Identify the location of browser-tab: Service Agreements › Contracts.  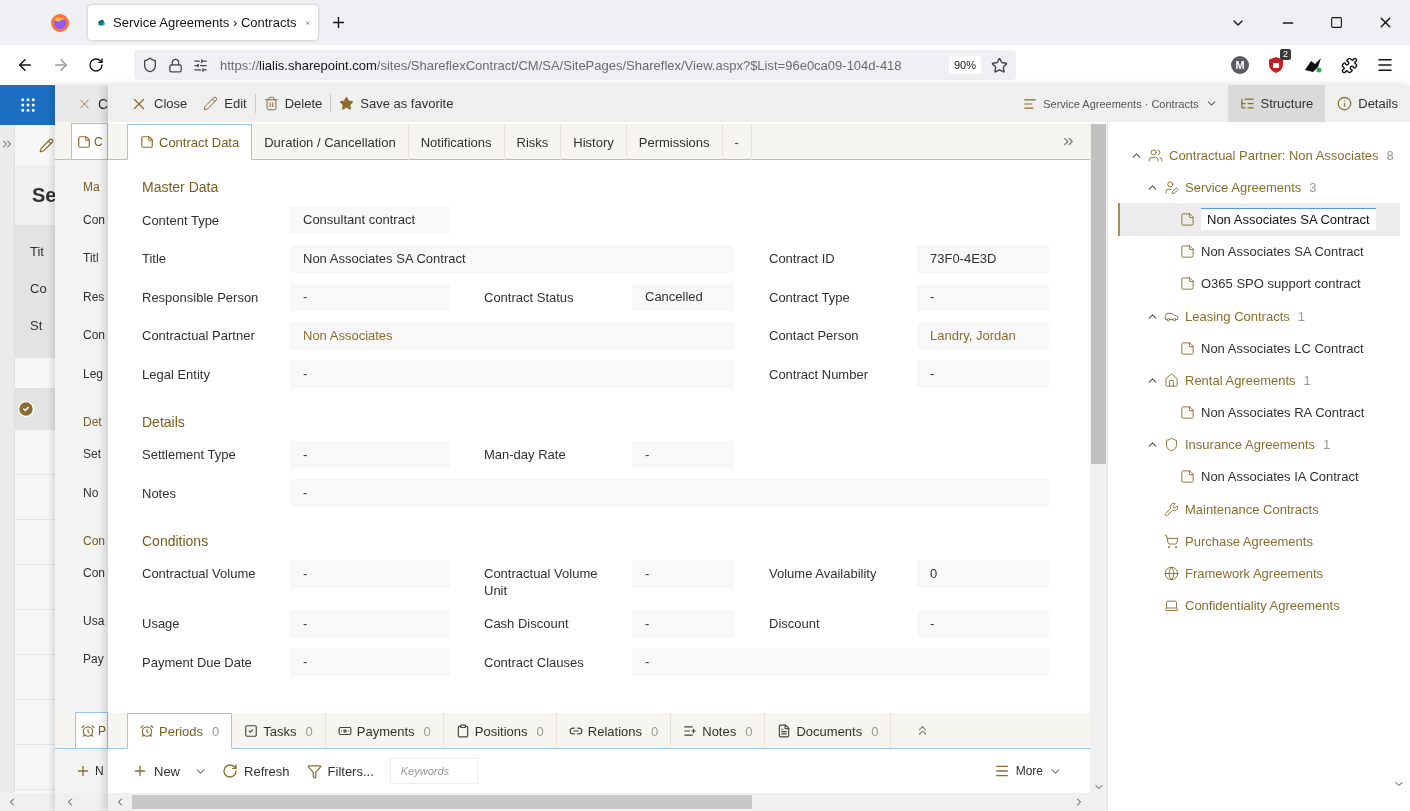
(203, 22).